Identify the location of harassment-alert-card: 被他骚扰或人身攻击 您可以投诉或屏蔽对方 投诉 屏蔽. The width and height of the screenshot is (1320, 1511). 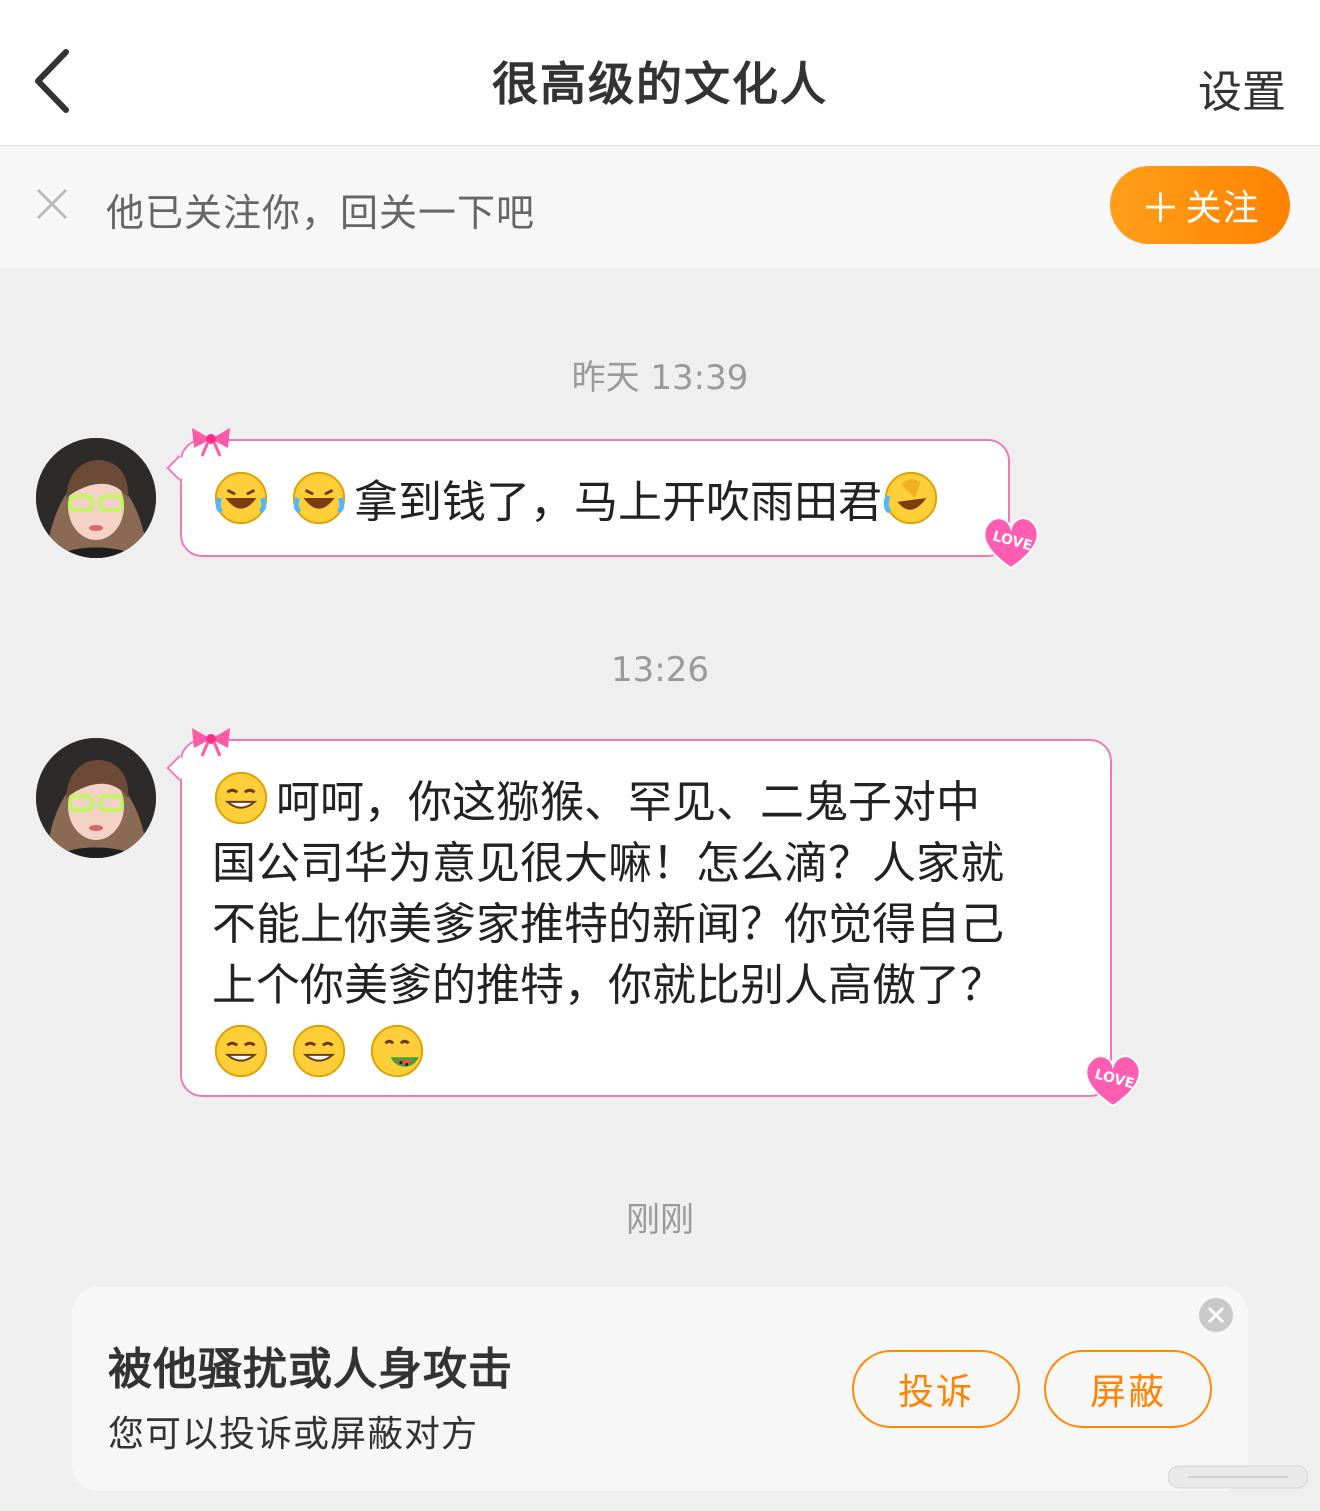
(660, 1389).